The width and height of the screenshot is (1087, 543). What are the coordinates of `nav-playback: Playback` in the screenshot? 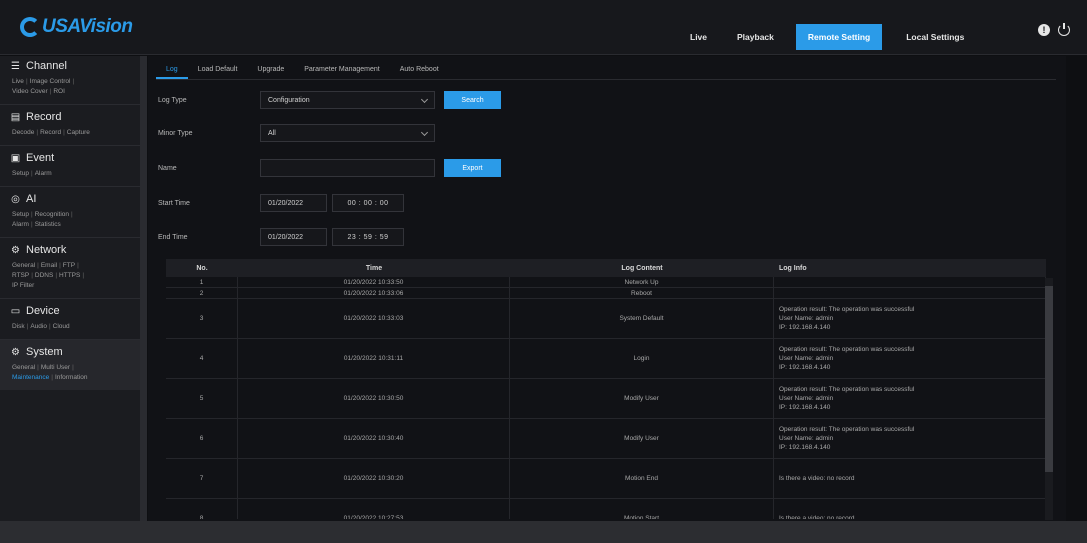 It's located at (755, 37).